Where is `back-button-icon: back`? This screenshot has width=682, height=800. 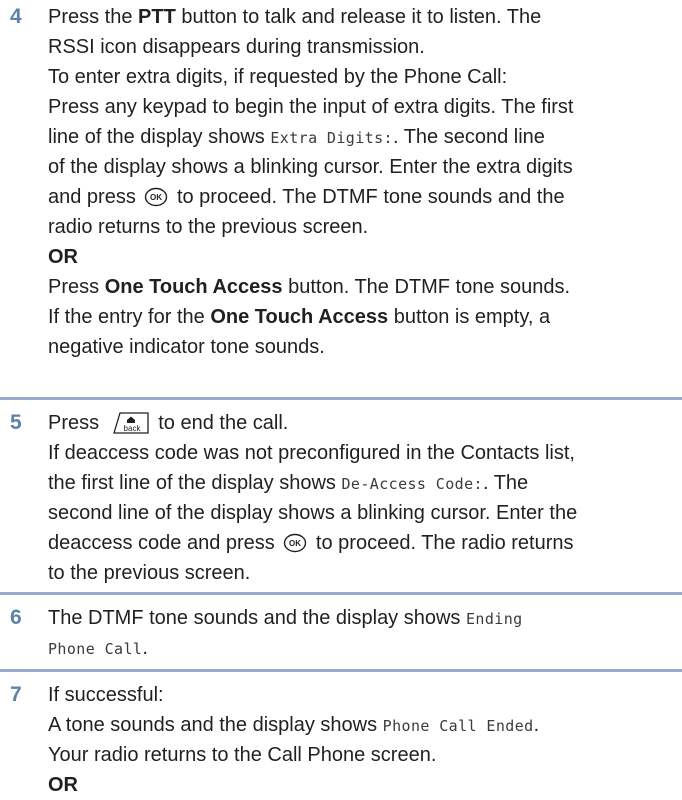
back-button-icon: back is located at coordinates (129, 423).